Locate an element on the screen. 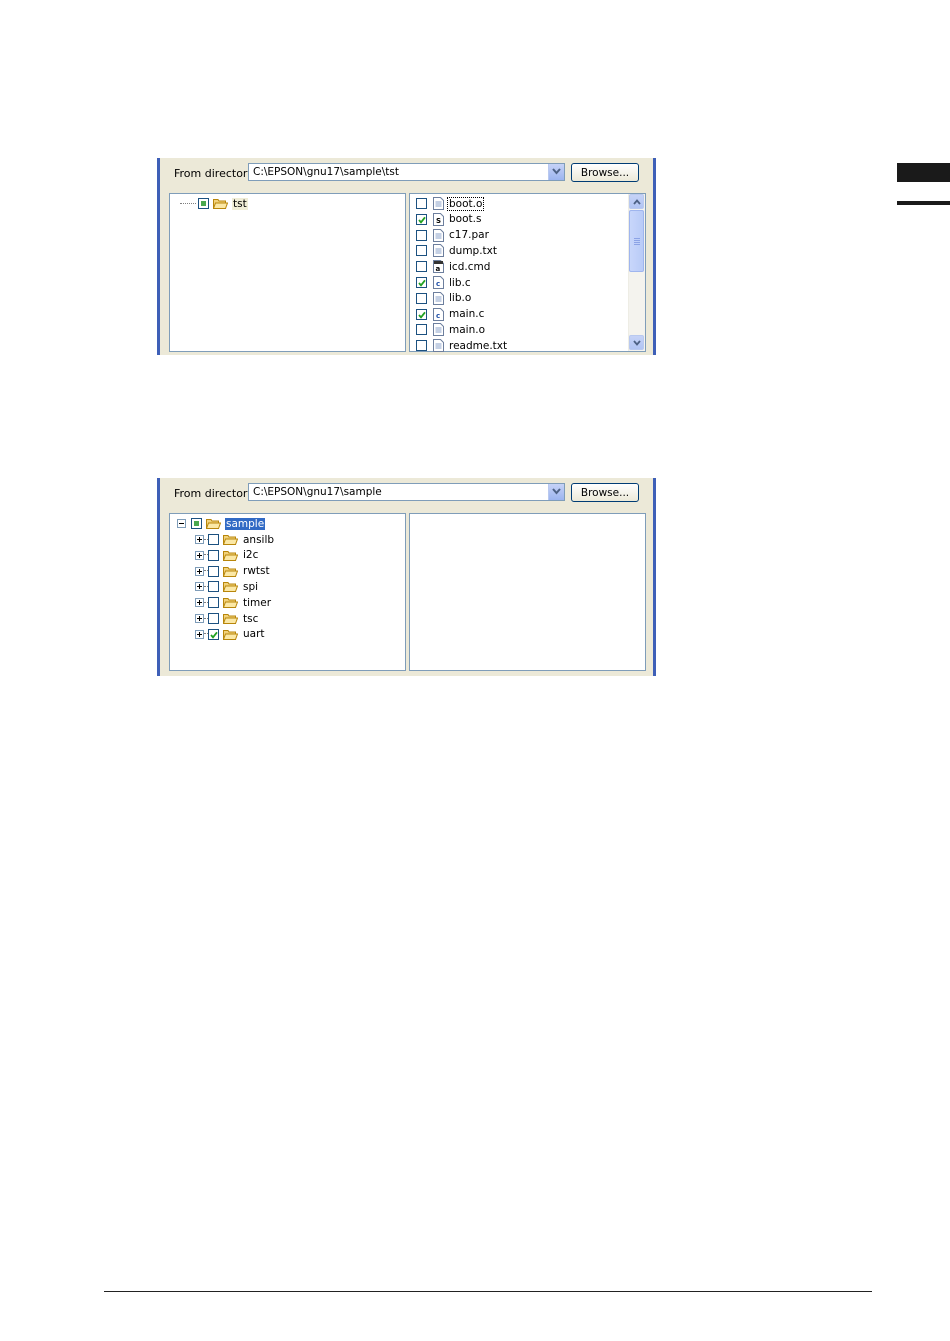  file-list-item: a icd.cmd is located at coordinates (453, 266).